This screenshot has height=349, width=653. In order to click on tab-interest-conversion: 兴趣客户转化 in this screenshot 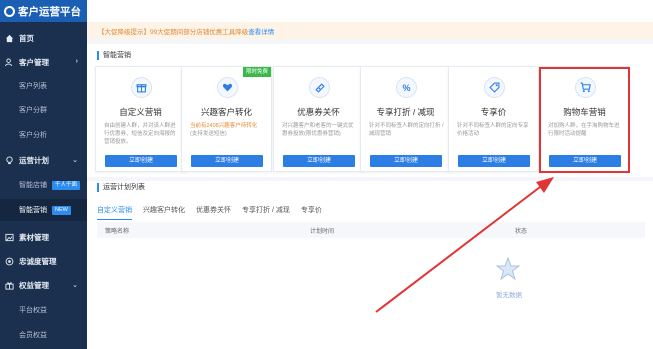, I will do `click(164, 212)`.